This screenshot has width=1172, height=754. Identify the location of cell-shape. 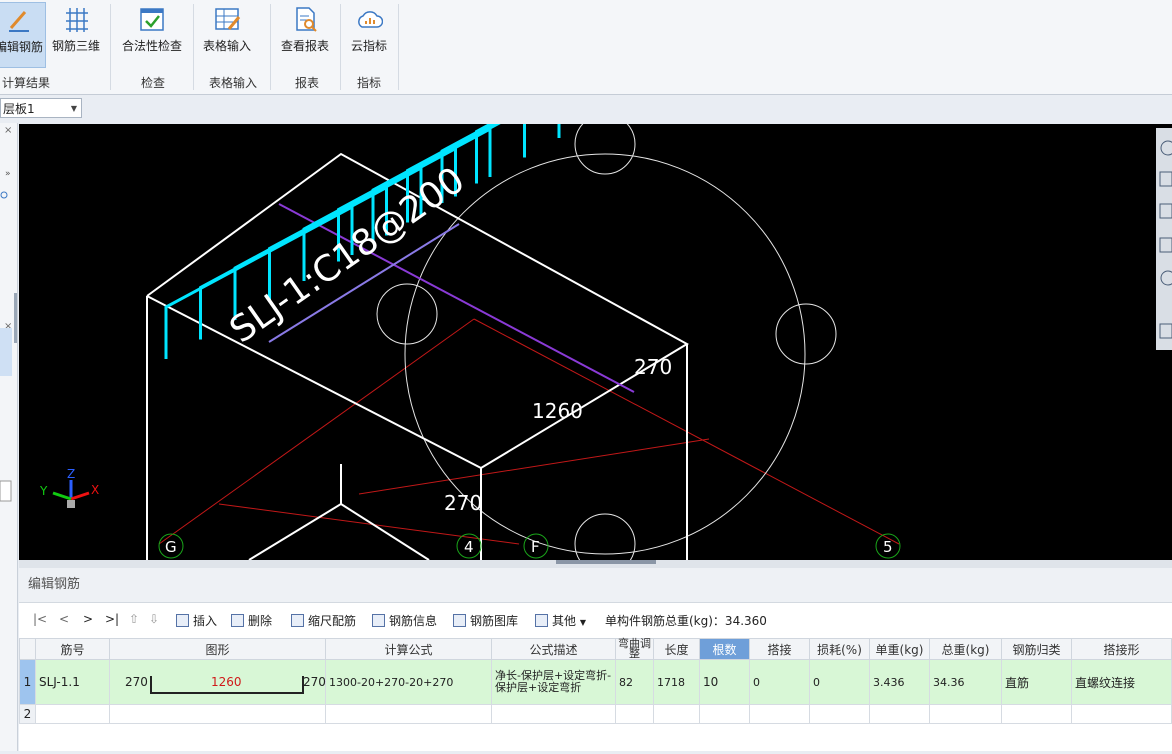
(217, 714).